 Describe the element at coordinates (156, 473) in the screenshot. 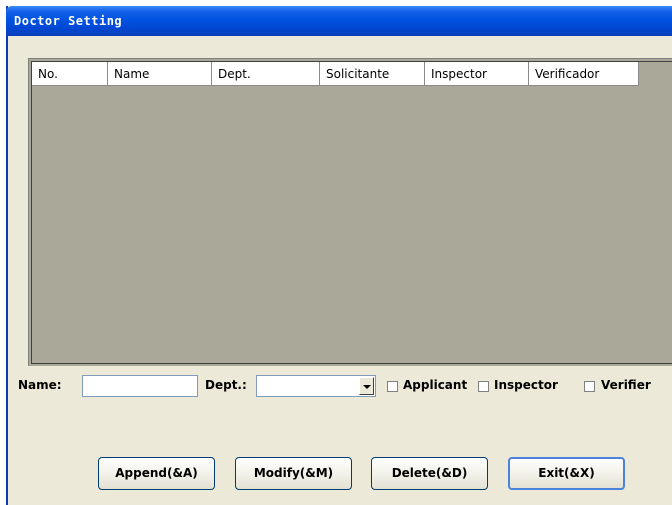

I see `append-button: Append(&A)` at that location.